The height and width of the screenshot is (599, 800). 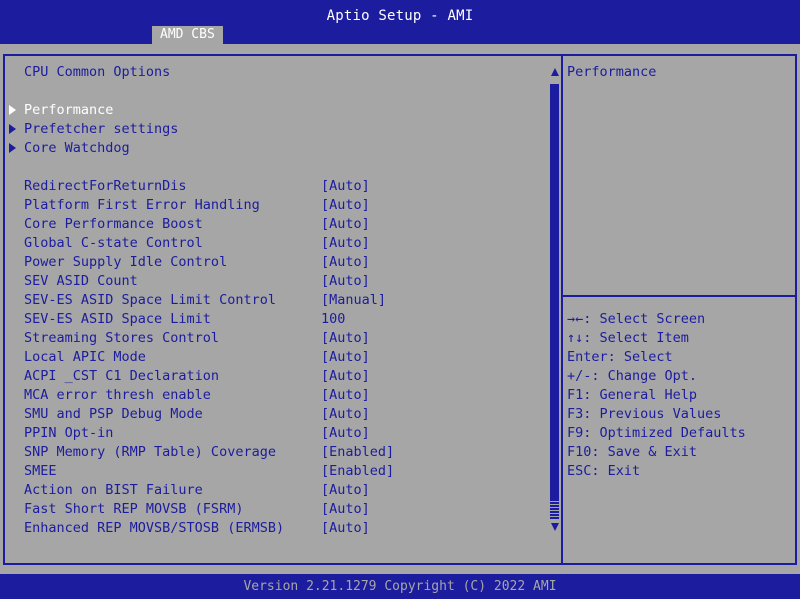 I want to click on help-key-change-opt: +/-: Change Opt., so click(x=632, y=376).